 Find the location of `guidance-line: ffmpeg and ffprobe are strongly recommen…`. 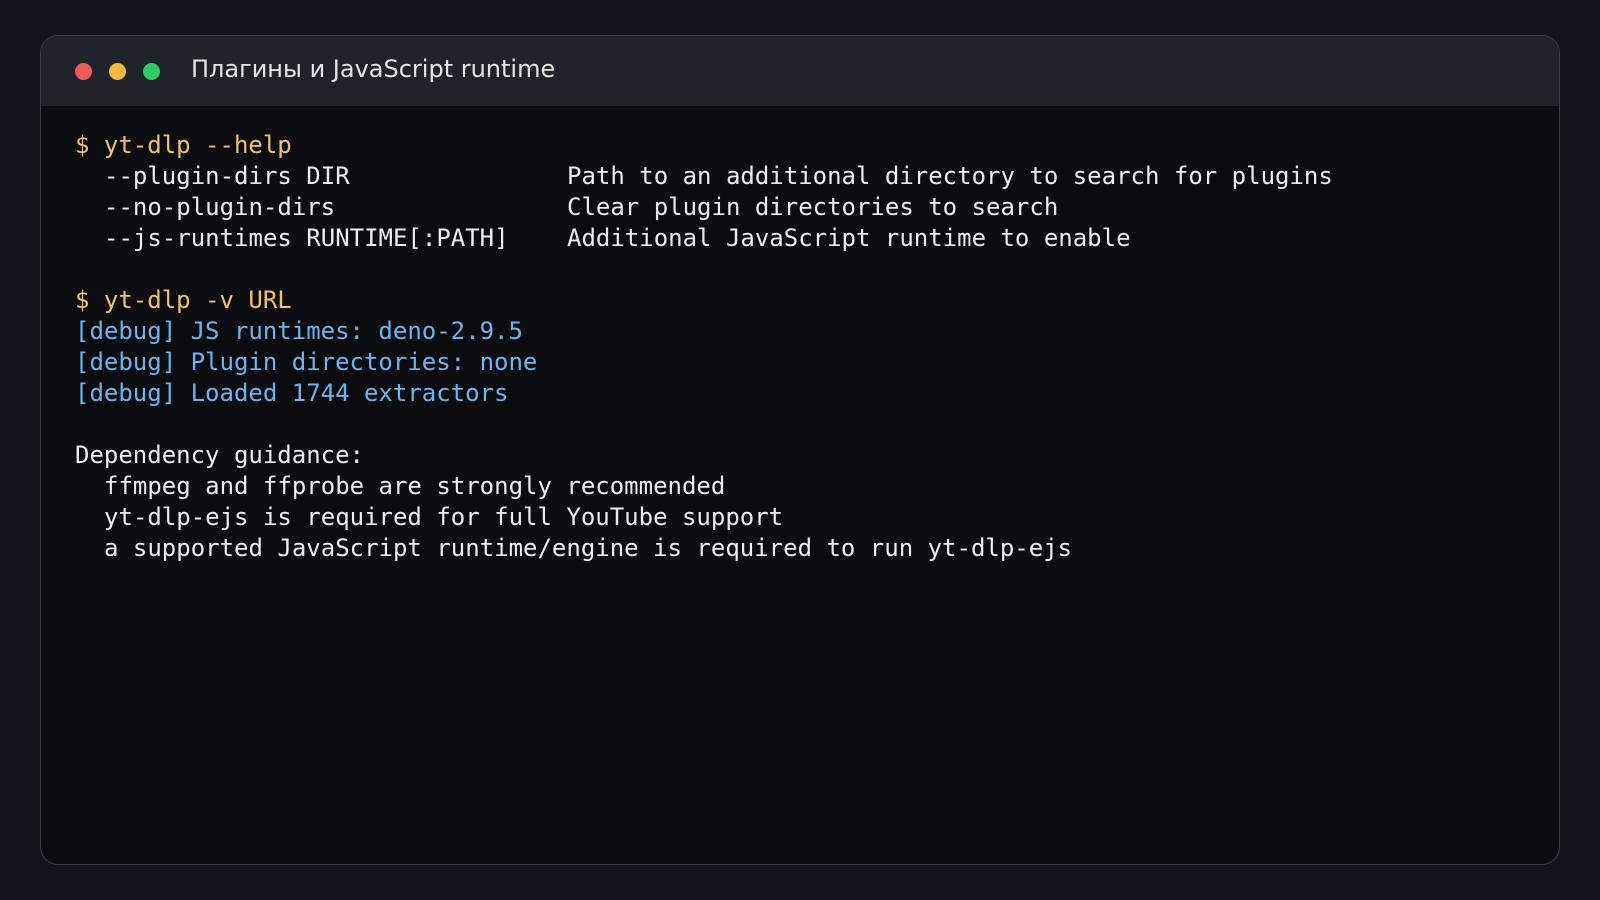

guidance-line: ffmpeg and ffprobe are strongly recommen… is located at coordinates (415, 486).